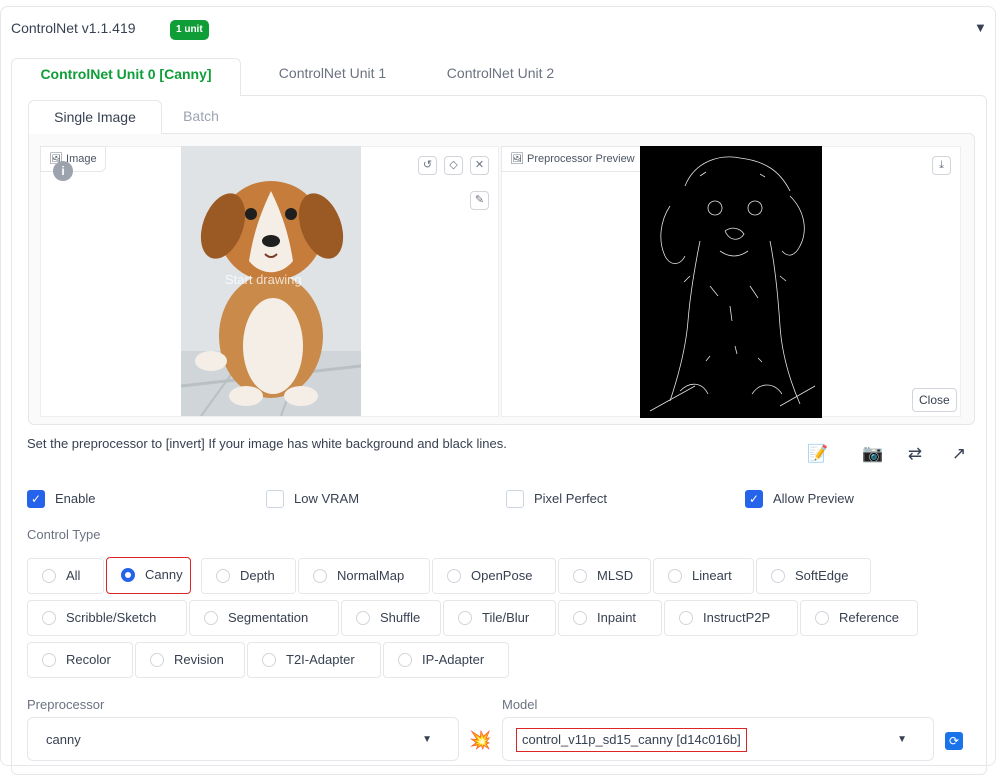 The width and height of the screenshot is (998, 775). Describe the element at coordinates (314, 660) in the screenshot. I see `radio-t2i-adapter: T2I-Adapter` at that location.